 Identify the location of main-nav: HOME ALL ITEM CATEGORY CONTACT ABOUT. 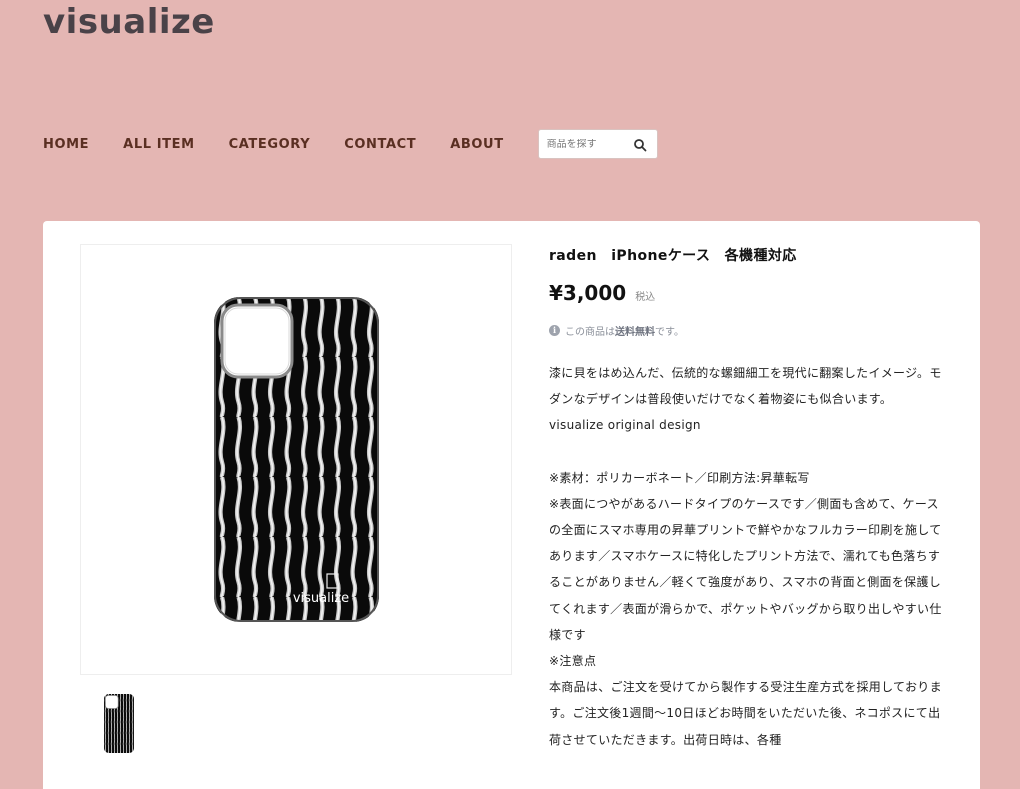
(350, 144).